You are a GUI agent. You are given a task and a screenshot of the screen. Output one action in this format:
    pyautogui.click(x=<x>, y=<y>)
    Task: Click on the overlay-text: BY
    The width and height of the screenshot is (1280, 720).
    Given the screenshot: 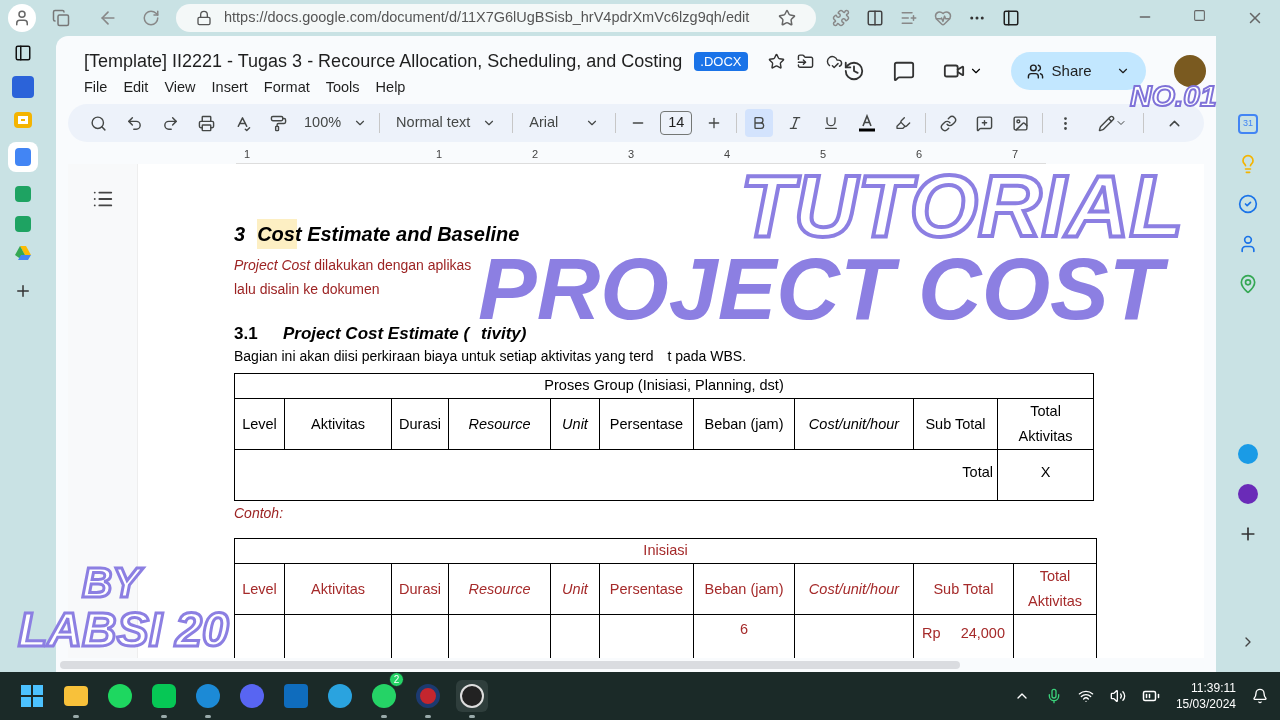 What is the action you would take?
    pyautogui.click(x=111, y=583)
    